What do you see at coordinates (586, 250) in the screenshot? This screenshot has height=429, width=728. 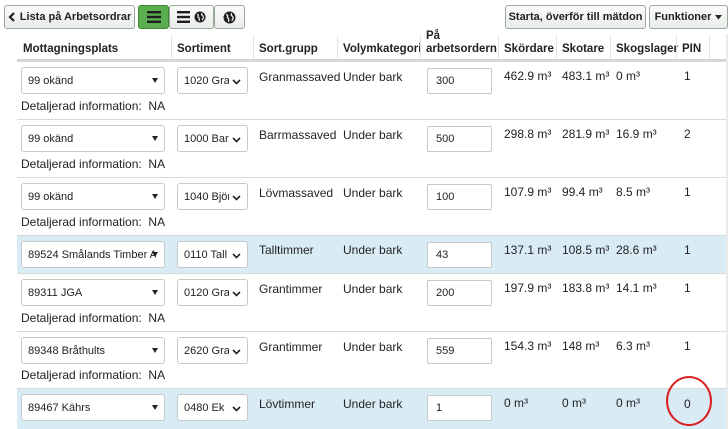 I see `skotare-value: 108.5 m³` at bounding box center [586, 250].